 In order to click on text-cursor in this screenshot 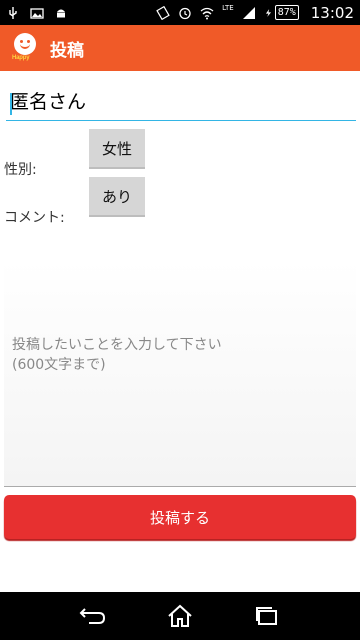, I will do `click(11, 104)`.